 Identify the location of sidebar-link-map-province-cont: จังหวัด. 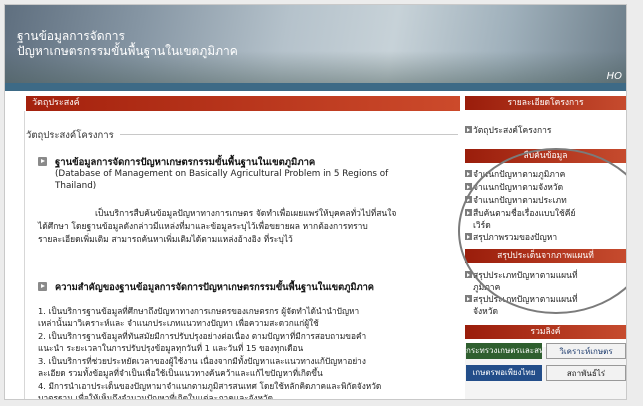
(485, 311).